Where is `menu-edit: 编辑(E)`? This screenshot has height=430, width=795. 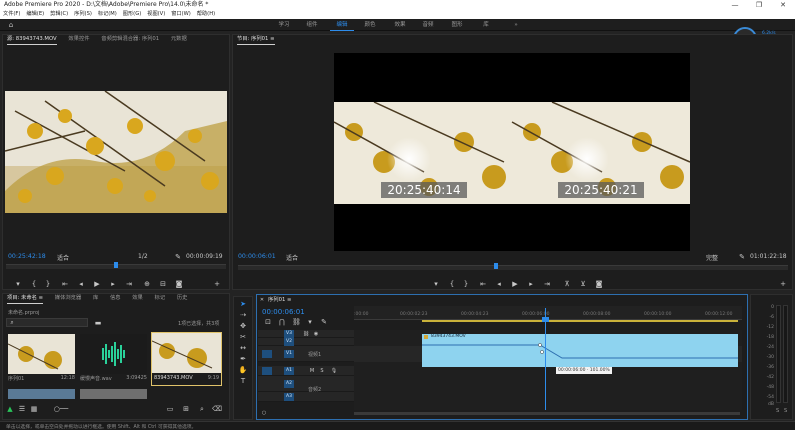
menu-edit: 编辑(E) is located at coordinates (35, 14).